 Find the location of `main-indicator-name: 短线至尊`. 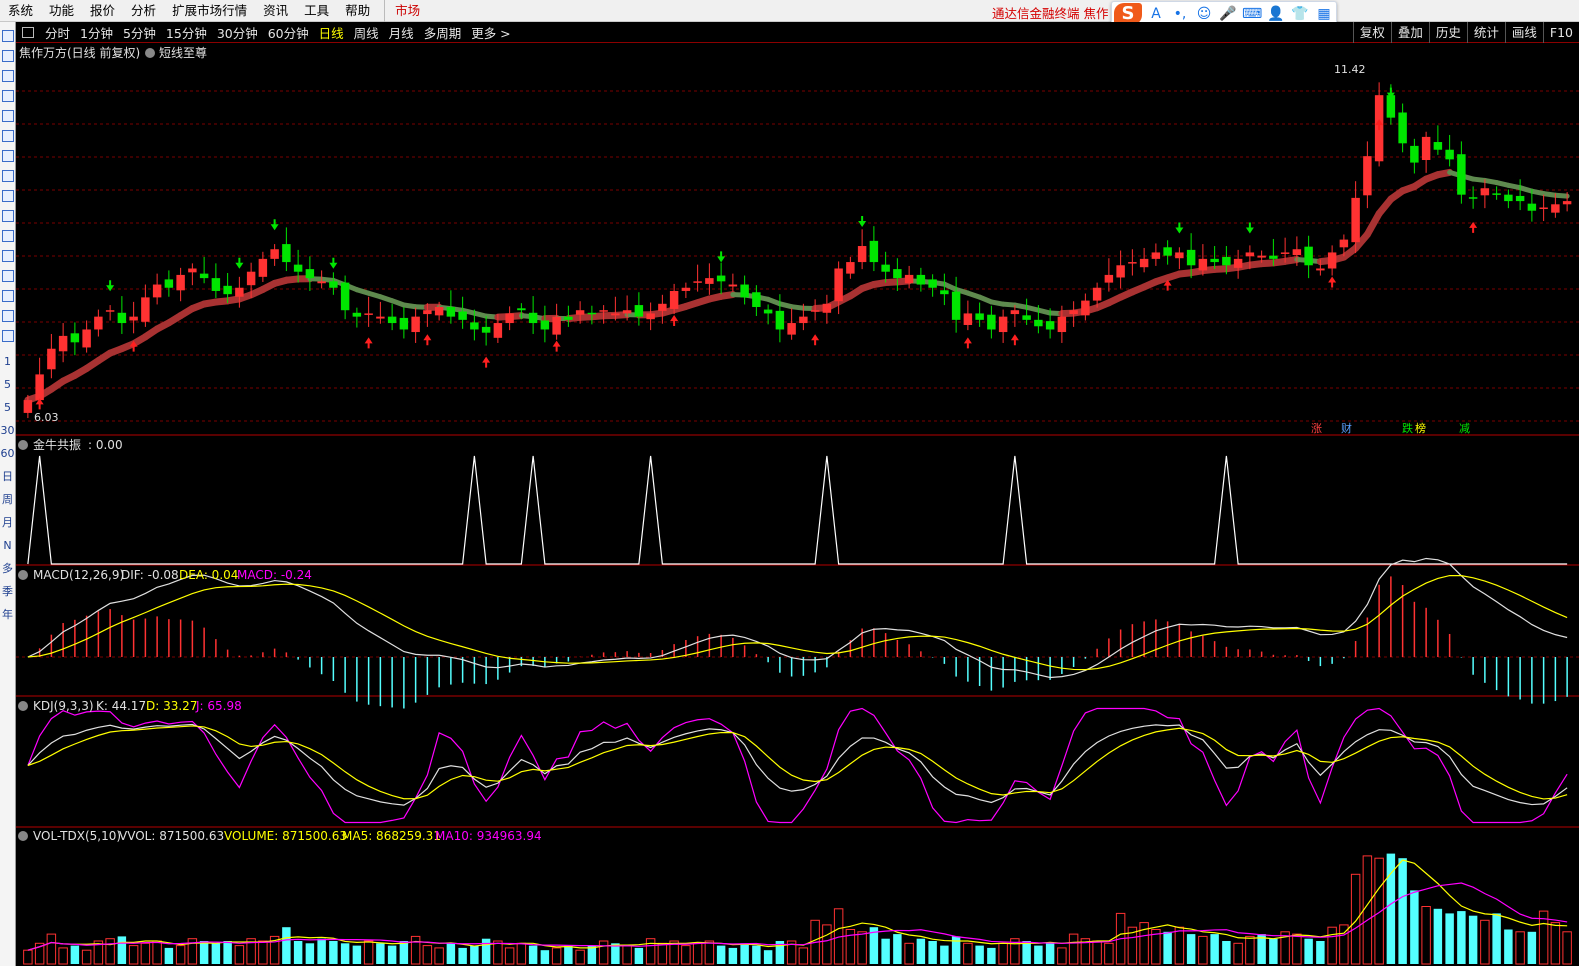

main-indicator-name: 短线至尊 is located at coordinates (183, 52).